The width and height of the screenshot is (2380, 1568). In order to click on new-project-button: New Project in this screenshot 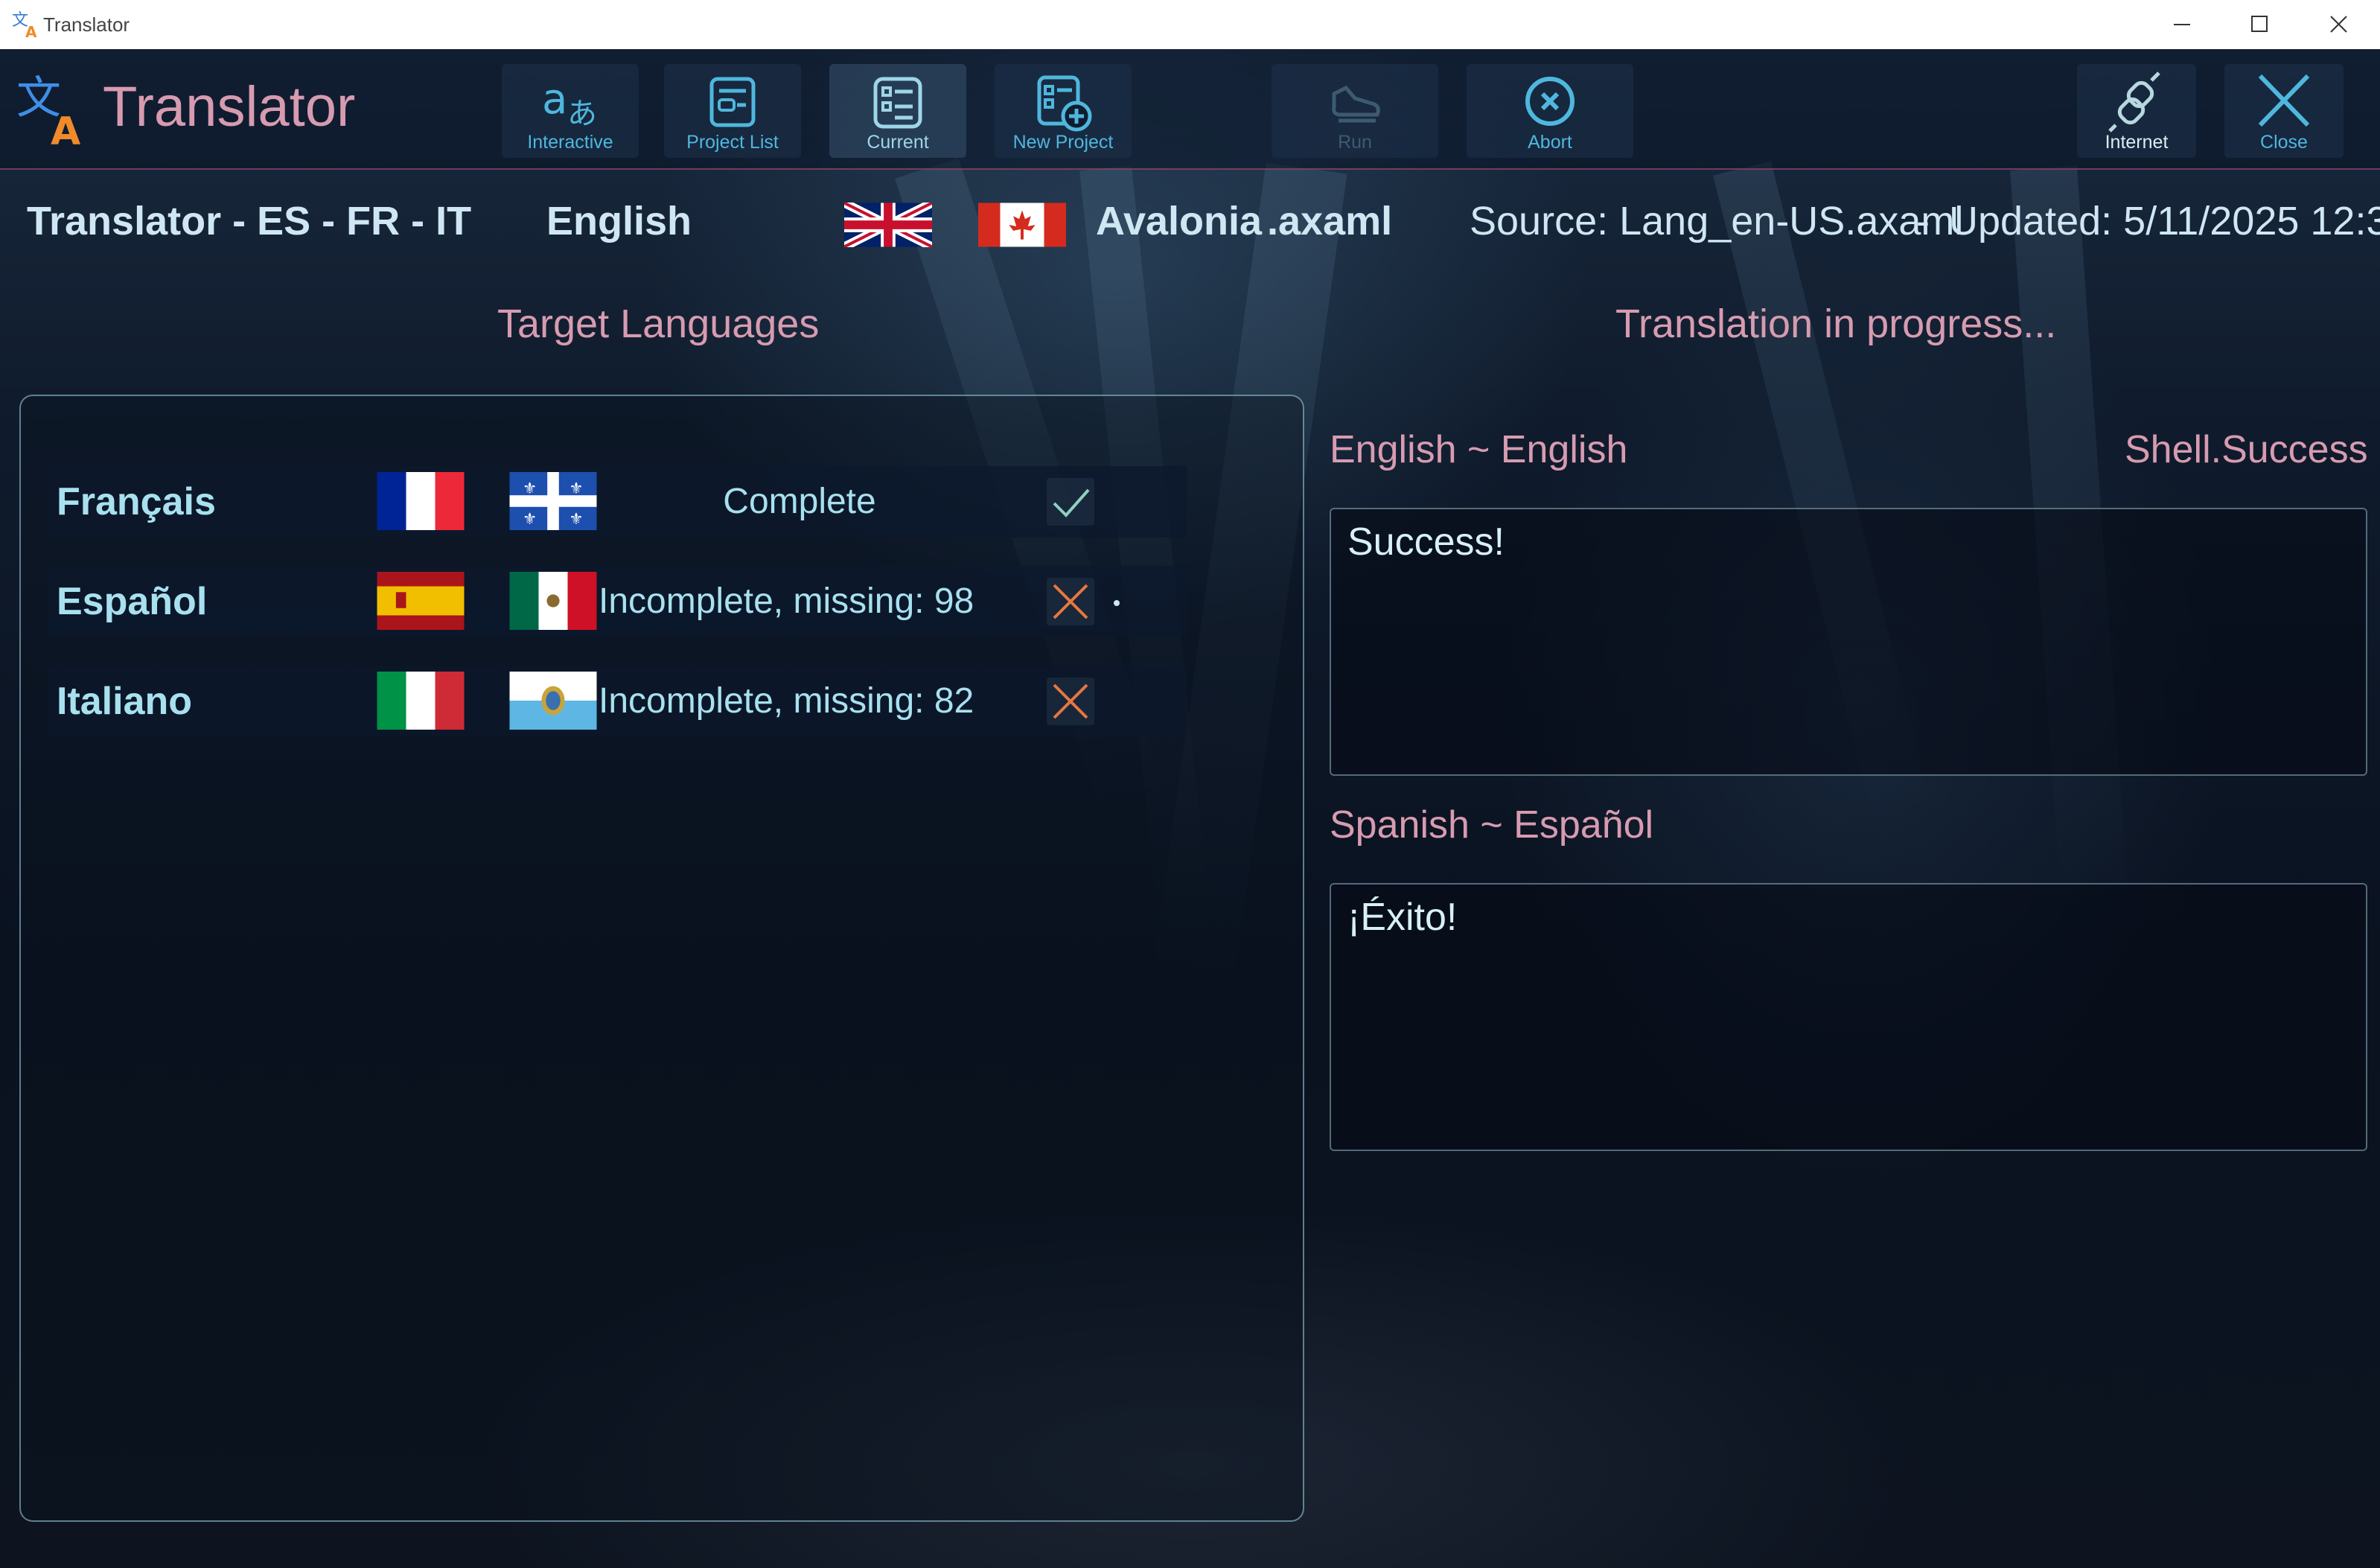, I will do `click(1063, 111)`.